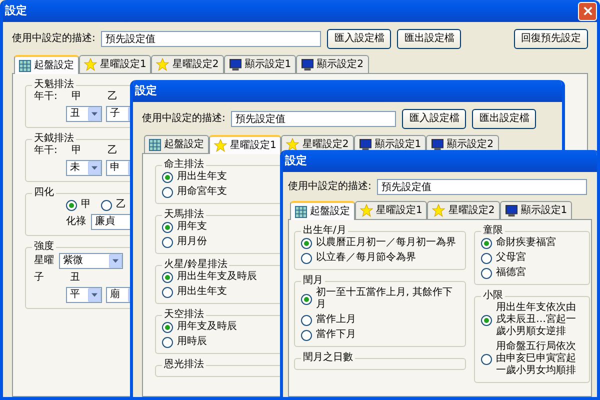 Image resolution: width=600 pixels, height=400 pixels. I want to click on group-title: 出生年/月, so click(325, 230).